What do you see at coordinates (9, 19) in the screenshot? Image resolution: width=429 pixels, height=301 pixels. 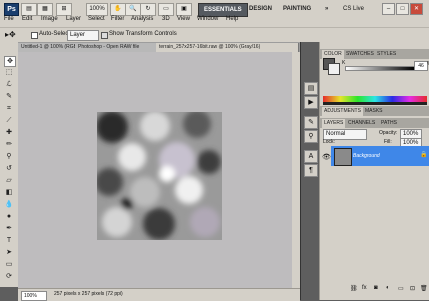 I see `menu-file: File` at bounding box center [9, 19].